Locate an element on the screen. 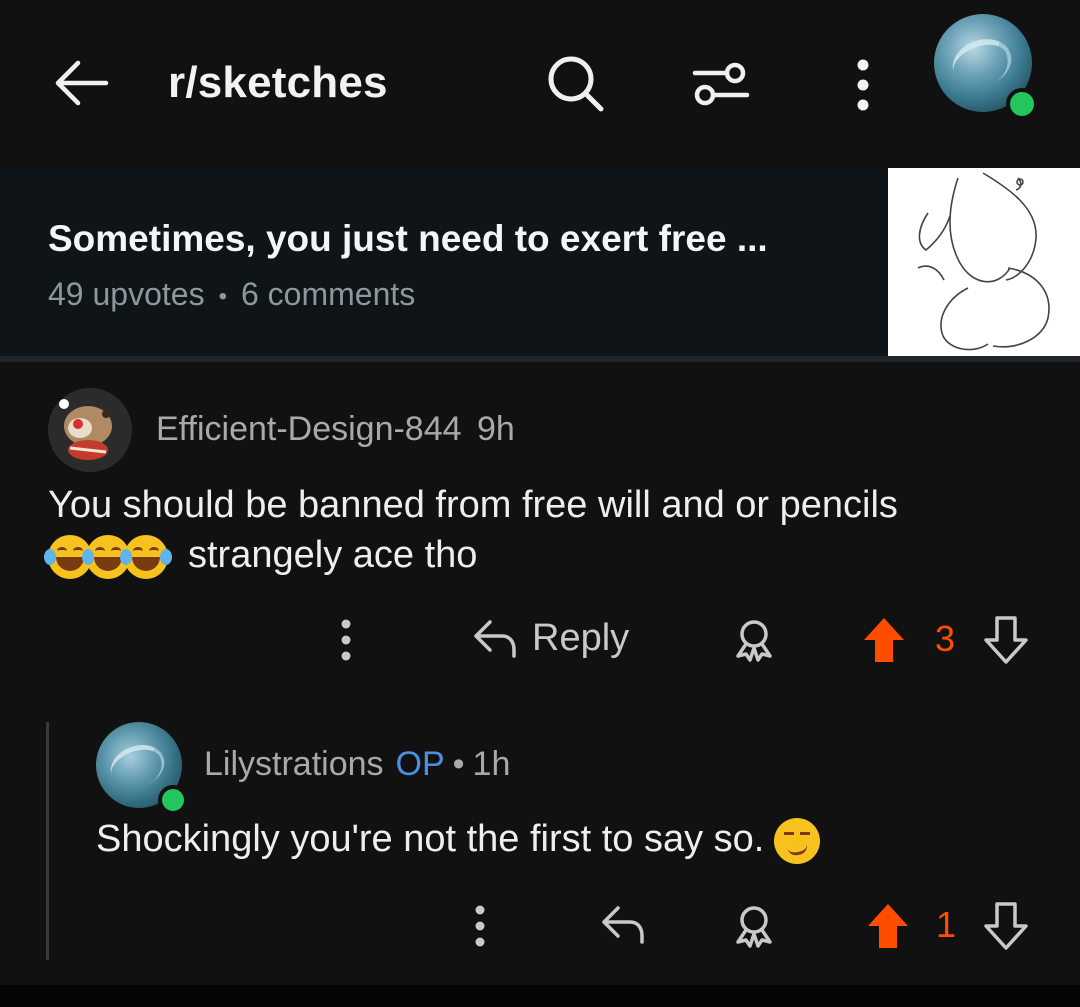 This screenshot has width=1080, height=1007. comment-author-line: Lilystrations OP • 1h is located at coordinates (357, 764).